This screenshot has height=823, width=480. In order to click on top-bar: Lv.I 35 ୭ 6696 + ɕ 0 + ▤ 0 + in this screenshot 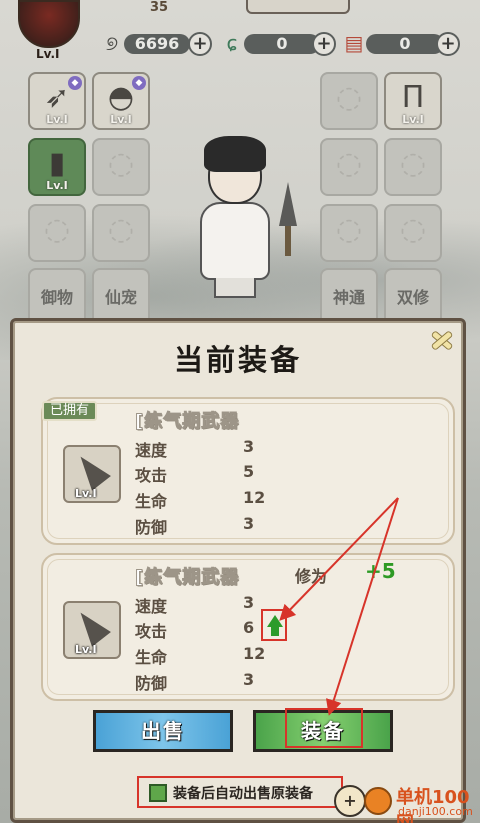, I will do `click(240, 31)`.